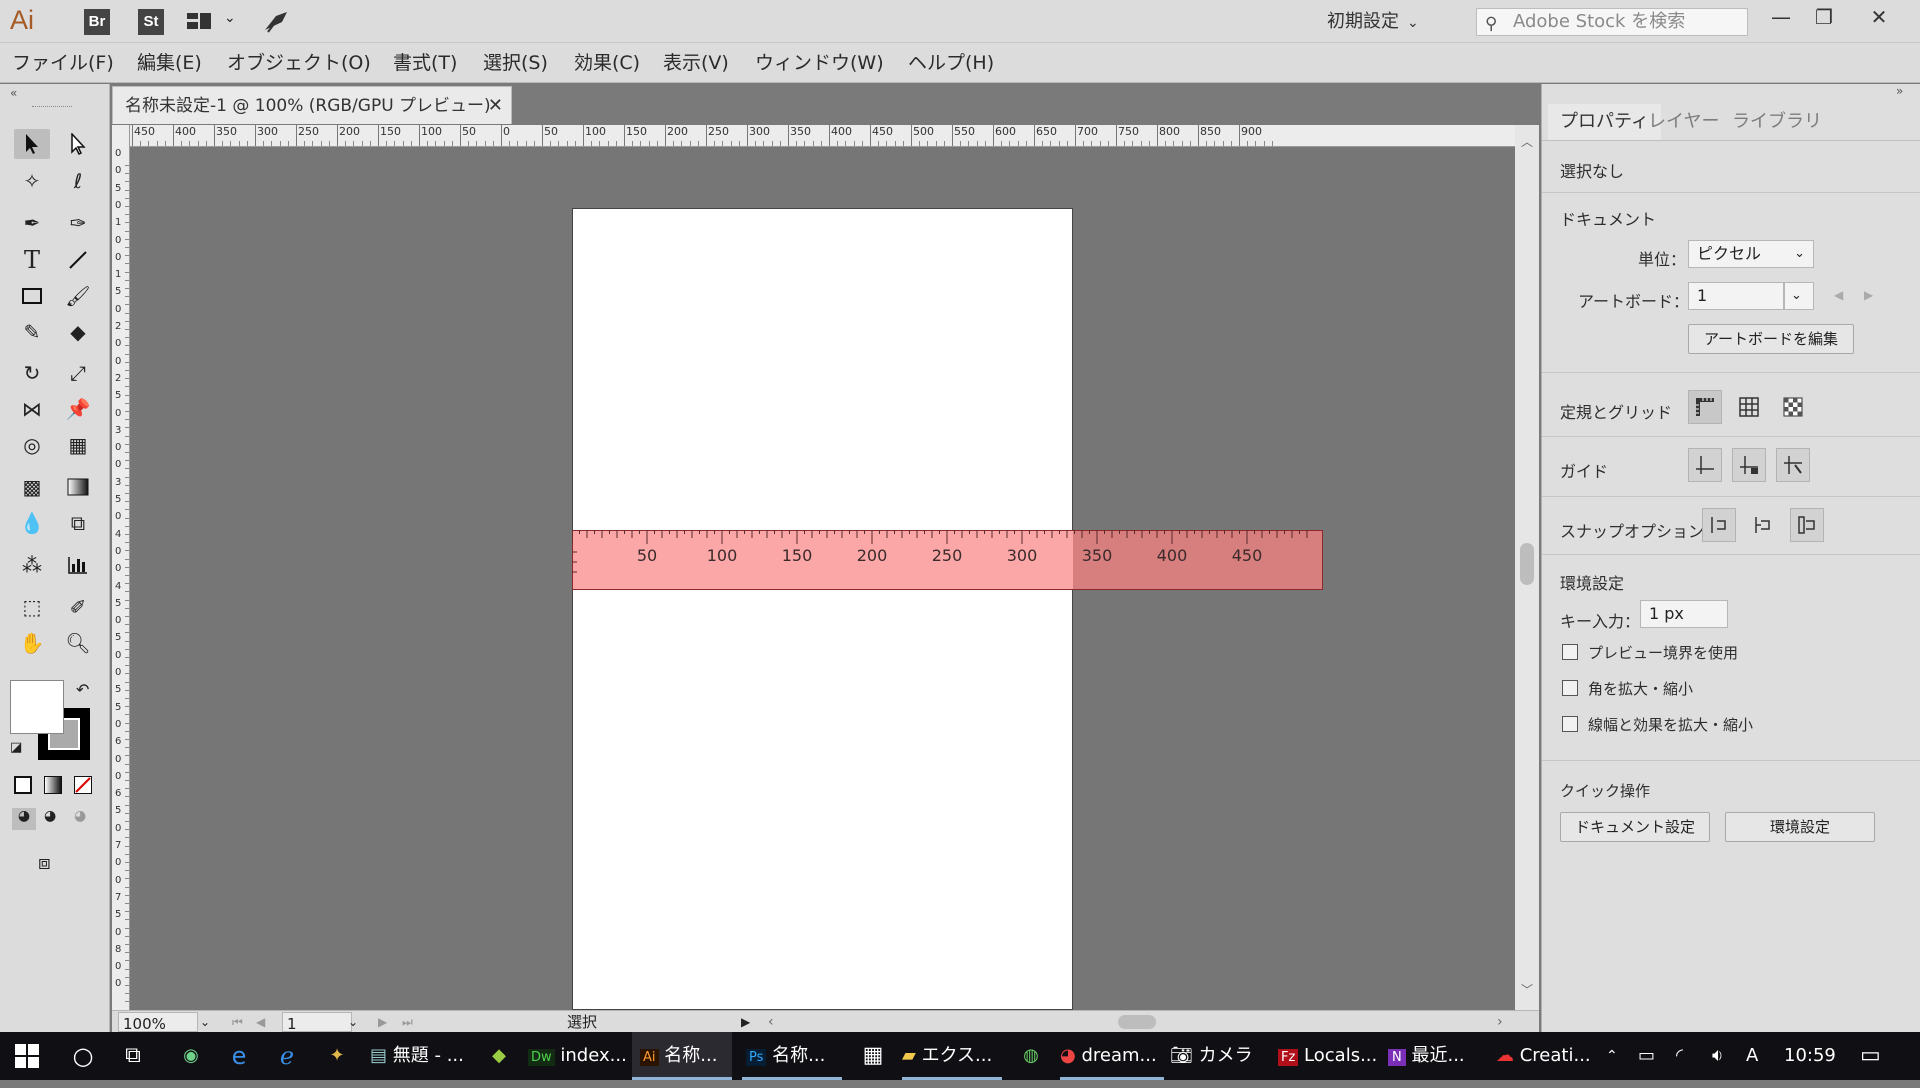 This screenshot has height=1088, width=1920. I want to click on restore-button: ❐, so click(1824, 18).